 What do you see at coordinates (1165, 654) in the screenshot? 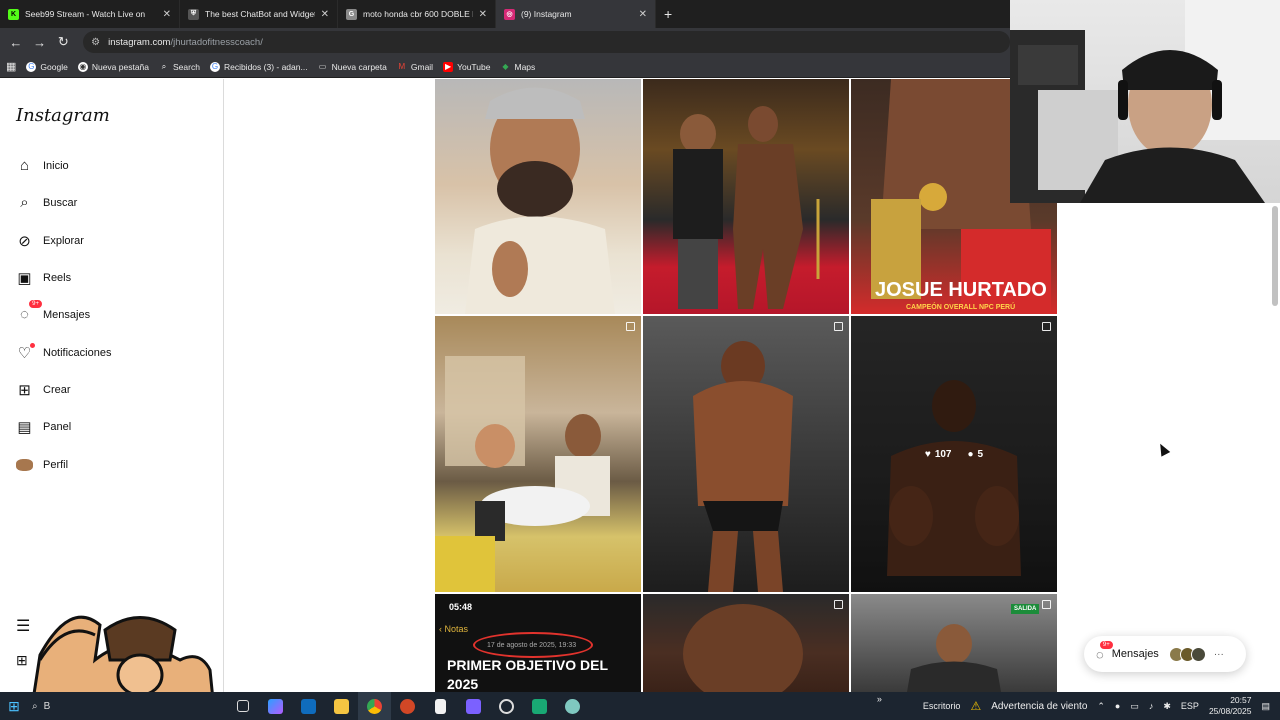
I see `messages-floating-button: ◌ 9+ Mensajes ···` at bounding box center [1165, 654].